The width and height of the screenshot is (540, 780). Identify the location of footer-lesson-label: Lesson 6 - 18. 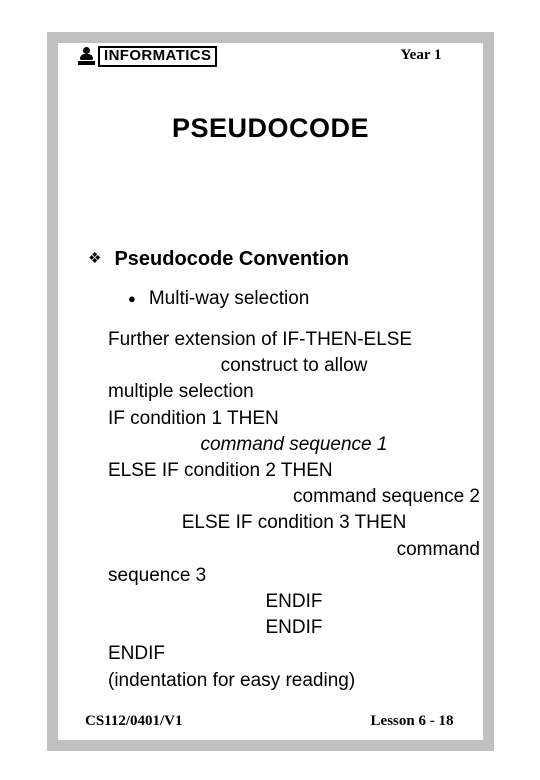
(412, 721).